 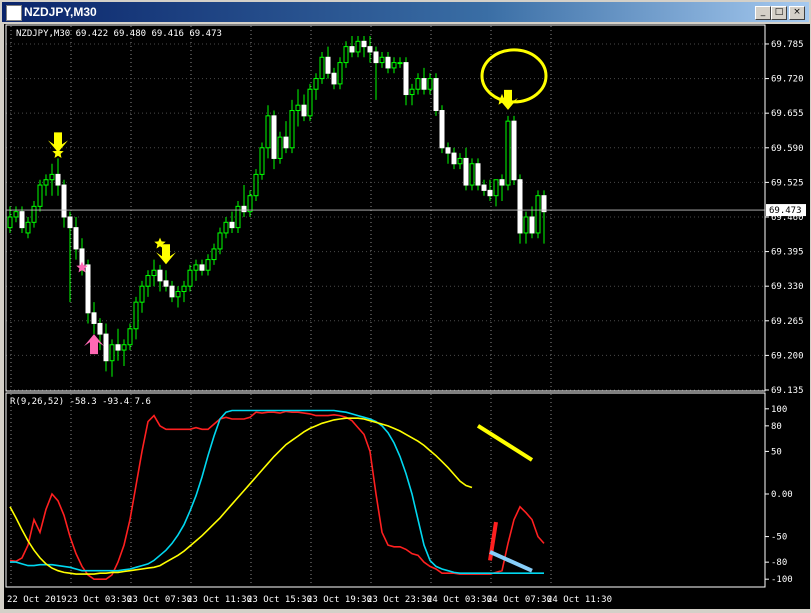 I want to click on price-chart-header: NZDJPY,M30 69.422 69.480 69.416 69.473, so click(x=119, y=34).